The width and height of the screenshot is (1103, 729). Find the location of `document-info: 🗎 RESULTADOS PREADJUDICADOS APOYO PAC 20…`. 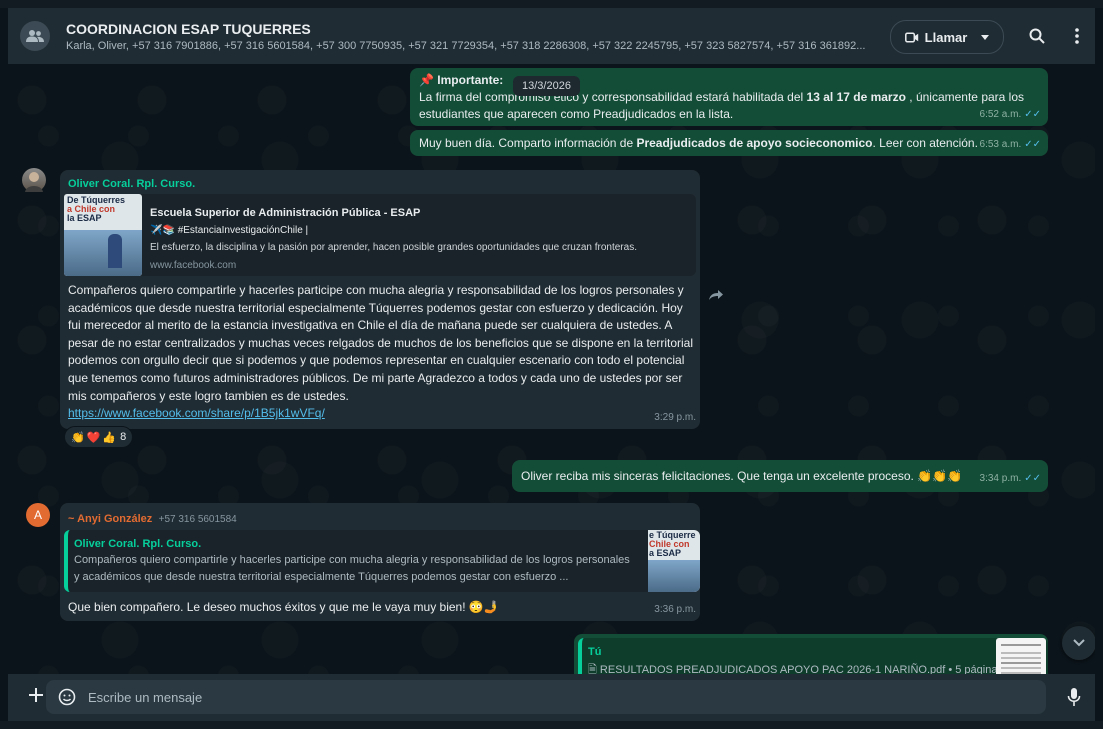

document-info: 🗎 RESULTADOS PREADJUDICADOS APOYO PAC 20… is located at coordinates (795, 668).